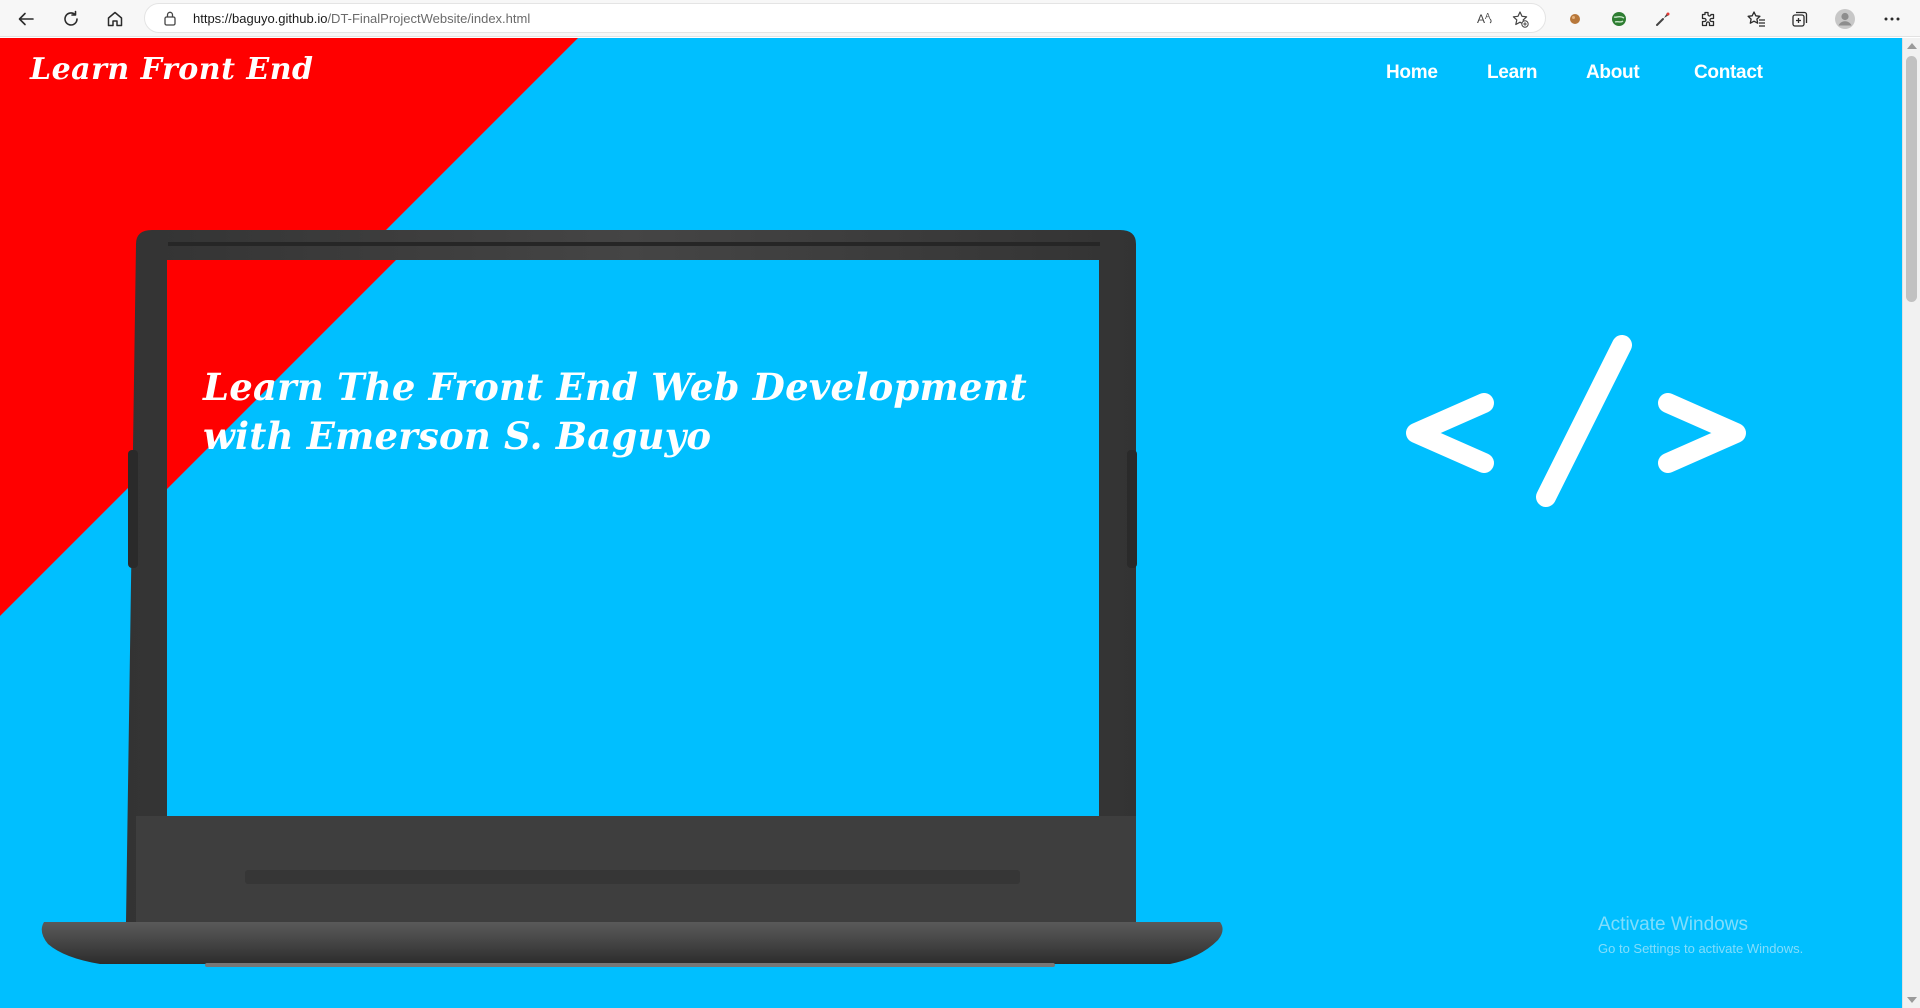 This screenshot has height=1008, width=1920. Describe the element at coordinates (429, 18) in the screenshot. I see `url-path: /DT-FinalProjectWebsite/index.html` at that location.